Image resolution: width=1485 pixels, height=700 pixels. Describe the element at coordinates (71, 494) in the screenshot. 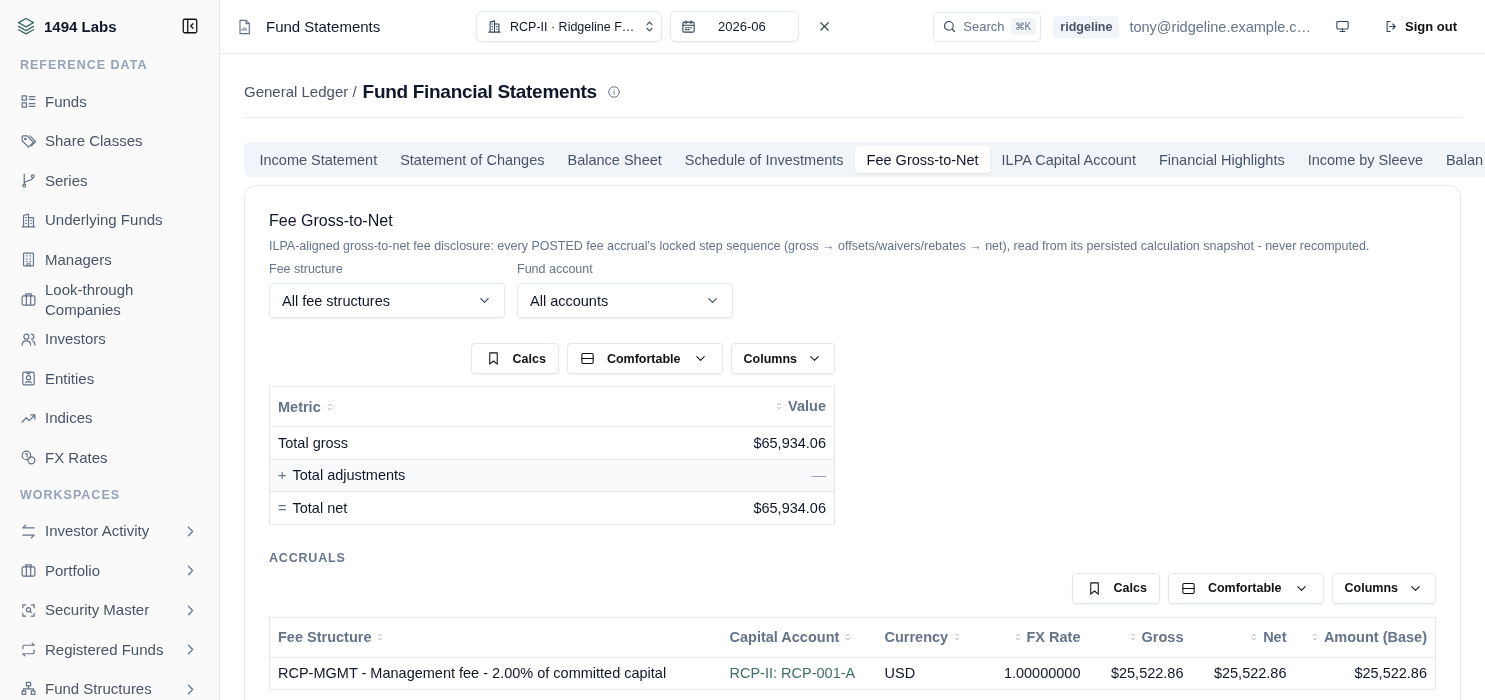

I see `section-heading: WORKSPACES` at that location.